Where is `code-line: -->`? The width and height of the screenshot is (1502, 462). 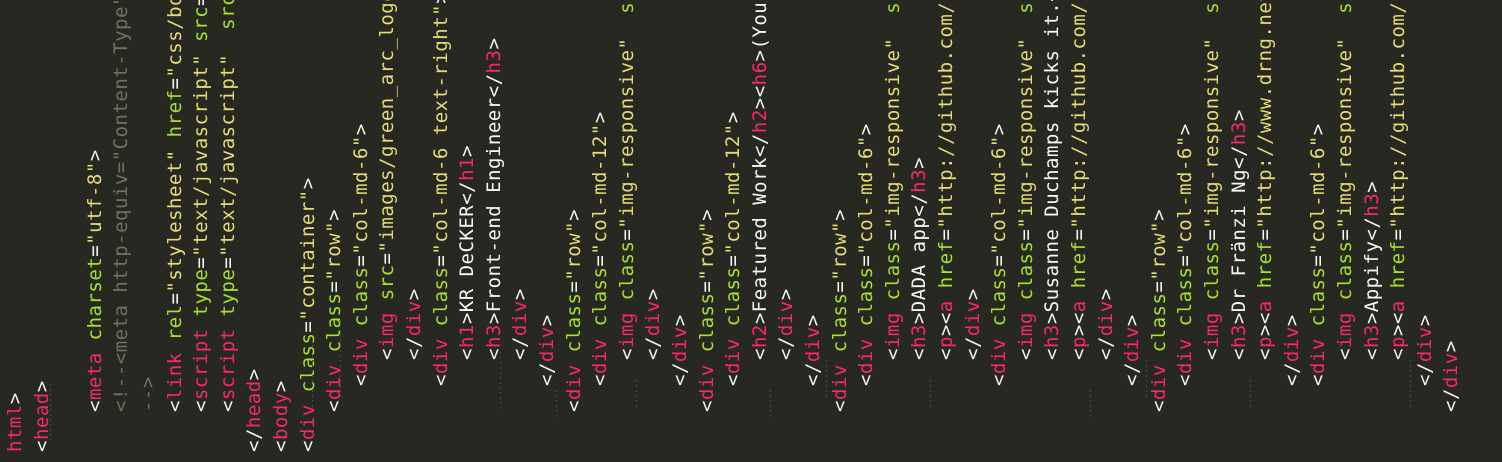
code-line: --> is located at coordinates (148, 394).